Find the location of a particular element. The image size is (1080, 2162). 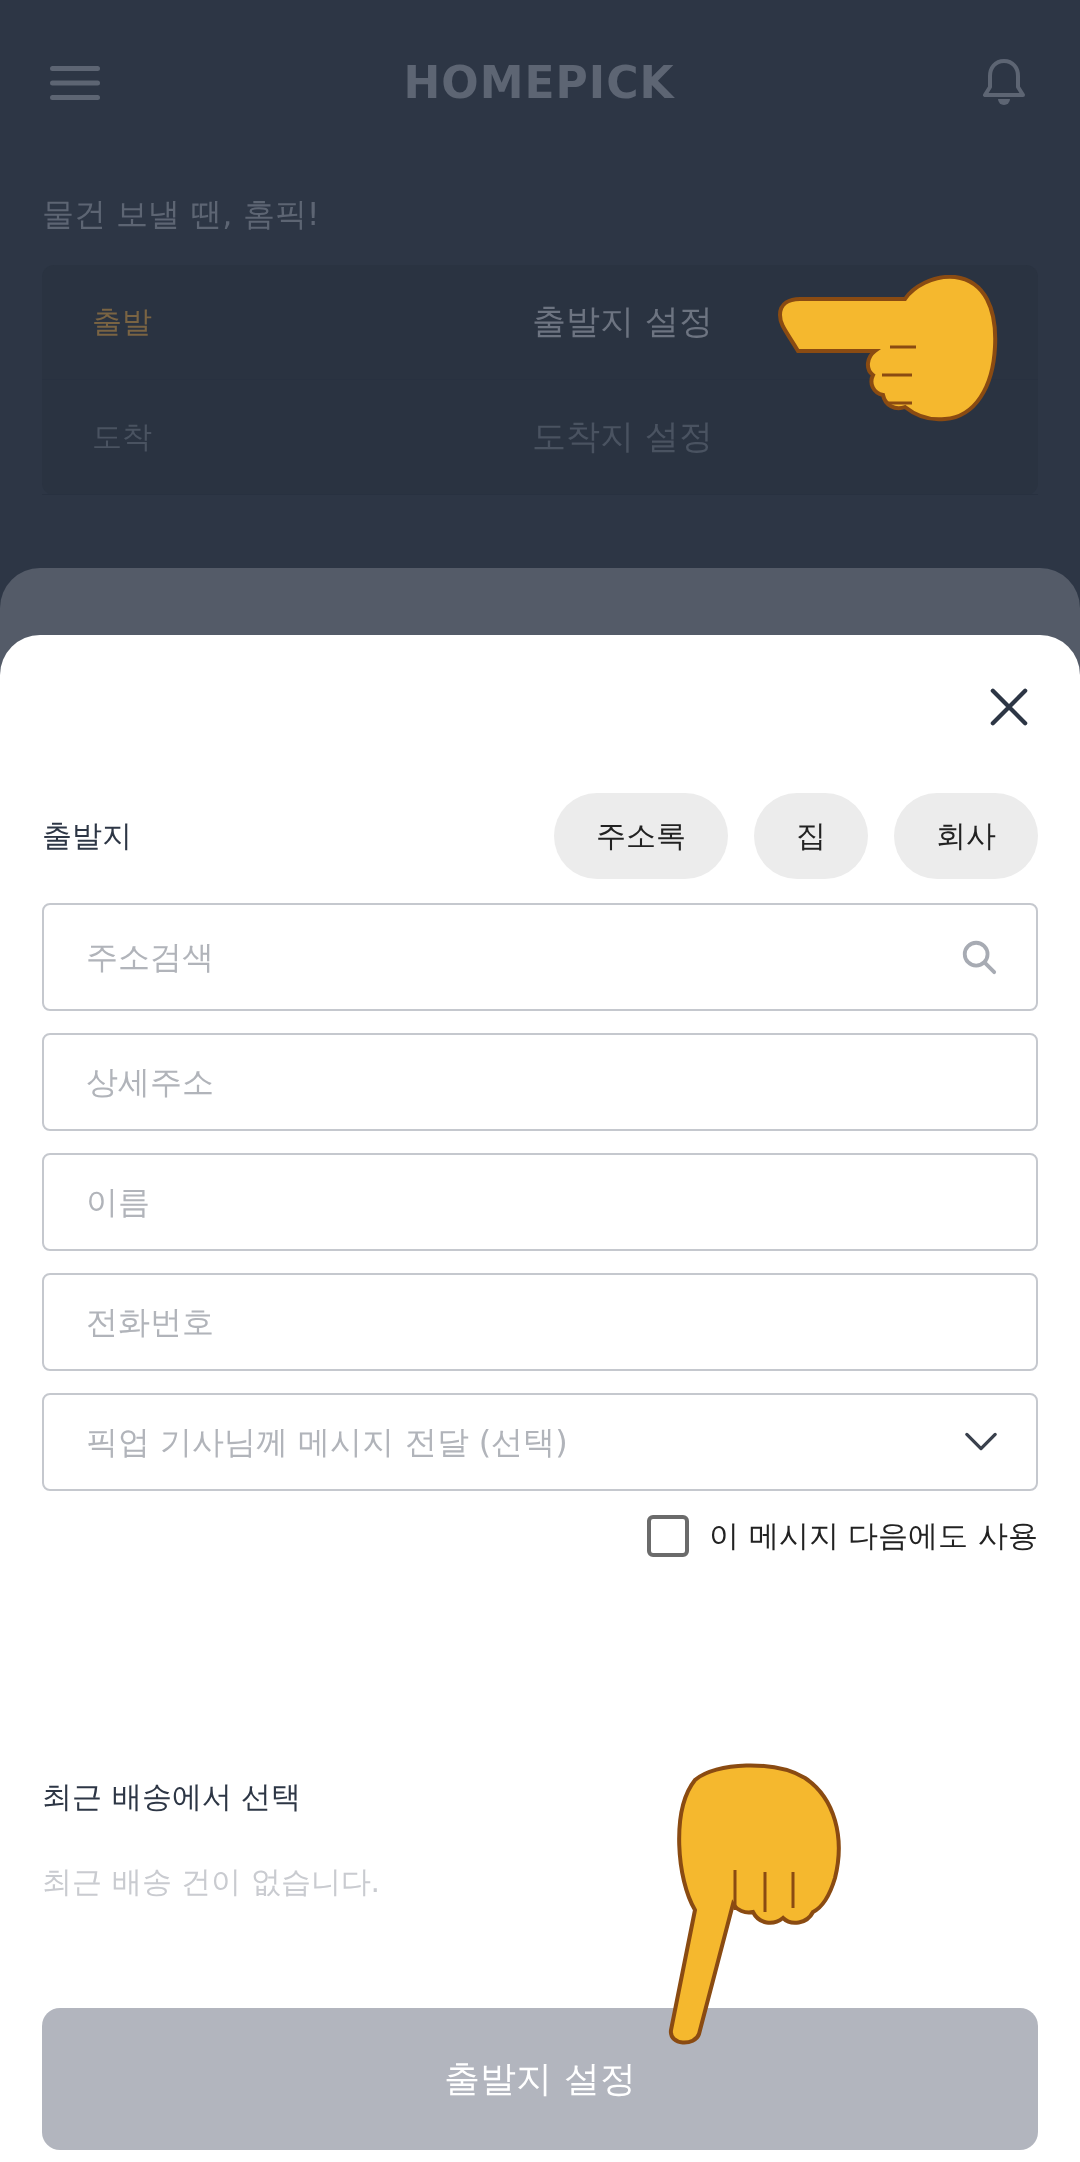

input-field: 전화번호 is located at coordinates (540, 1322).